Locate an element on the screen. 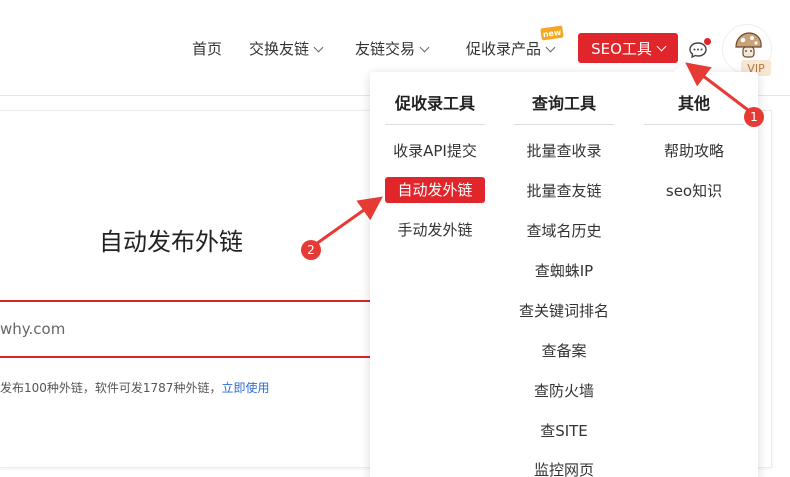  nav-indexing-products: 促收录产品 is located at coordinates (511, 49).